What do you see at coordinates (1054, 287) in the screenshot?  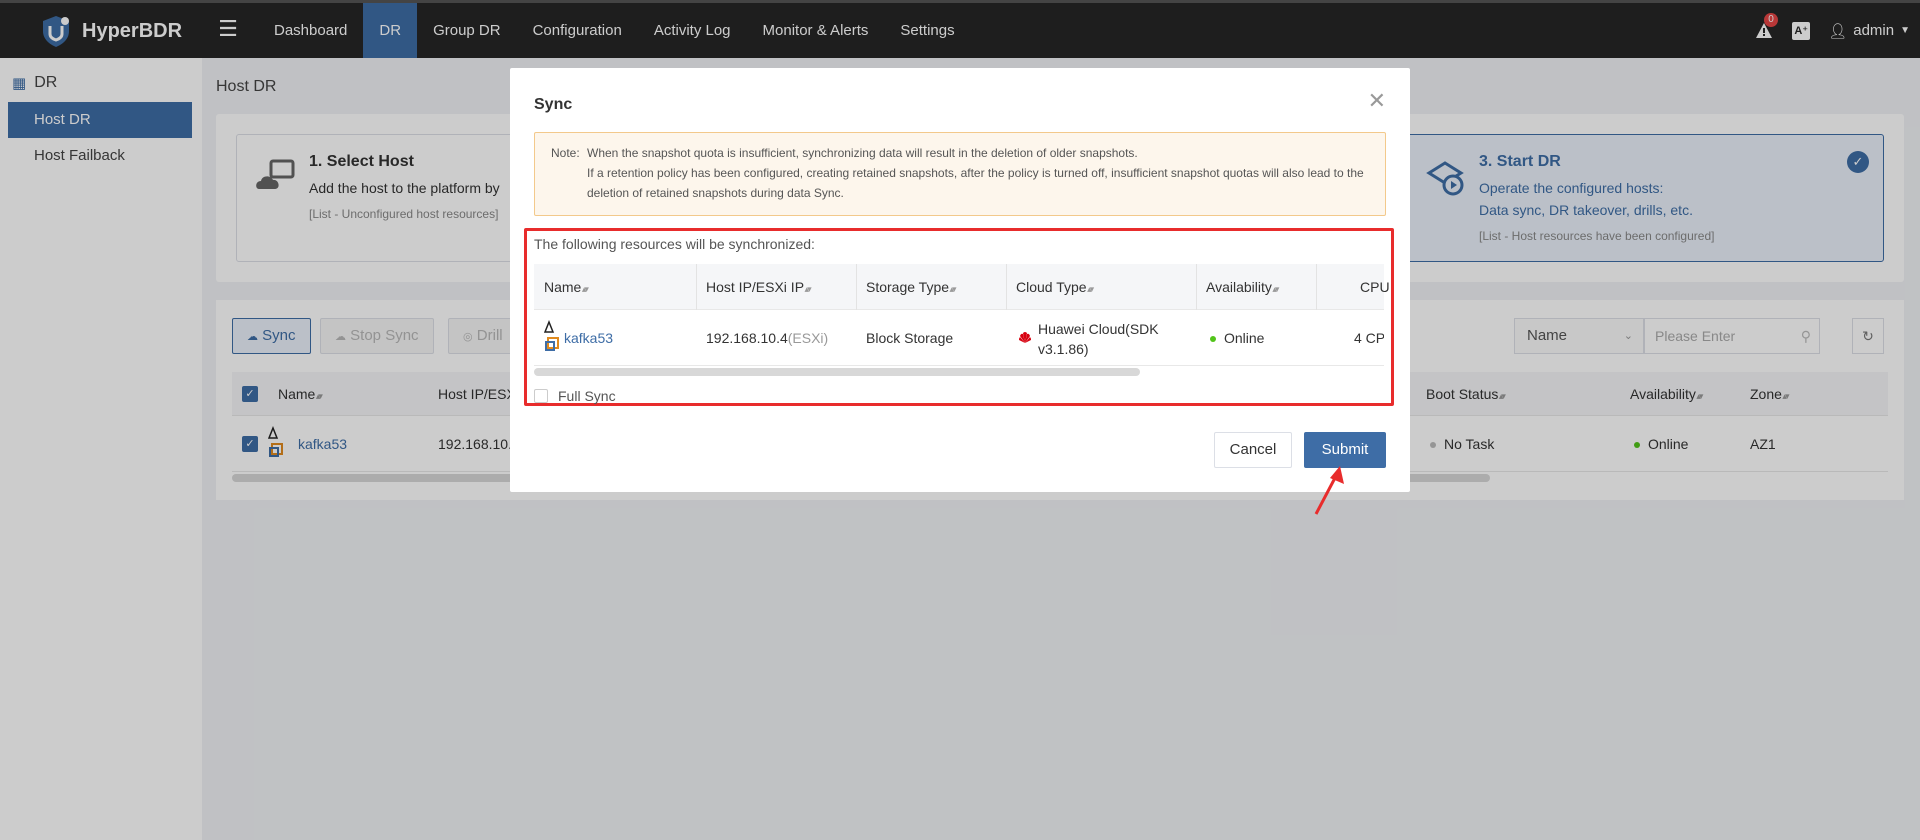 I see `m-col-cloud-type: Cloud Type` at bounding box center [1054, 287].